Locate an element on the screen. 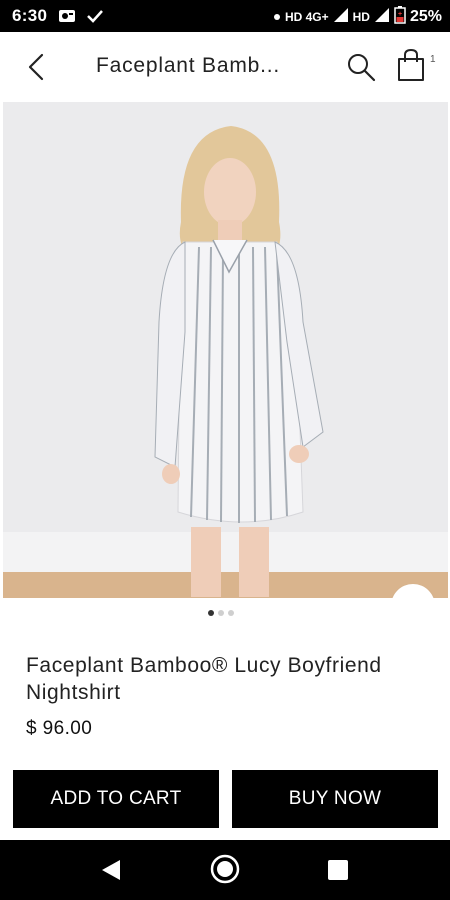 Image resolution: width=450 pixels, height=900 pixels. nav-recent-icon is located at coordinates (338, 870).